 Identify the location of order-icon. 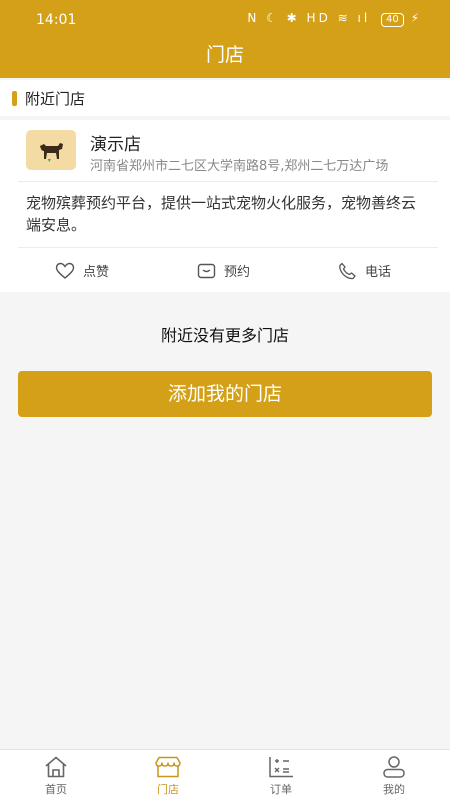
(281, 767).